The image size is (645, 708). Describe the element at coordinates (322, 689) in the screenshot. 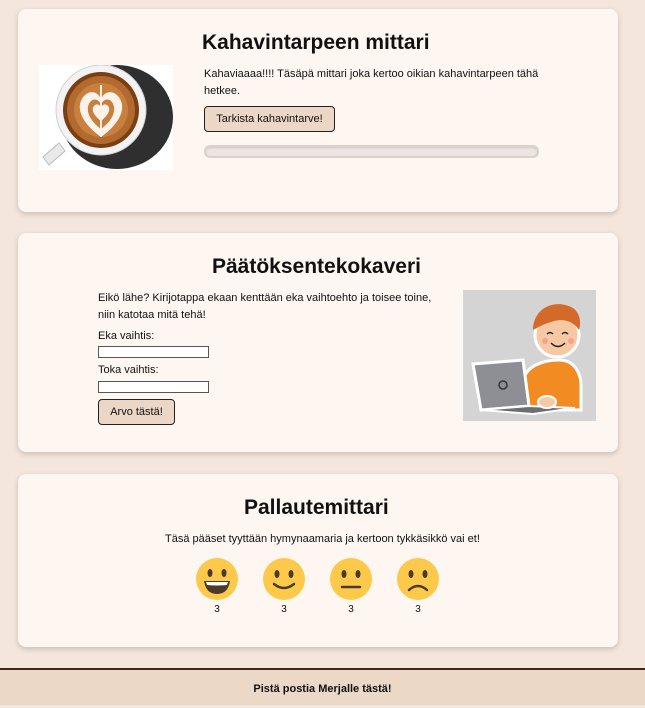

I see `footer-contact-link: Pistä postia Merjalle tästä!` at that location.